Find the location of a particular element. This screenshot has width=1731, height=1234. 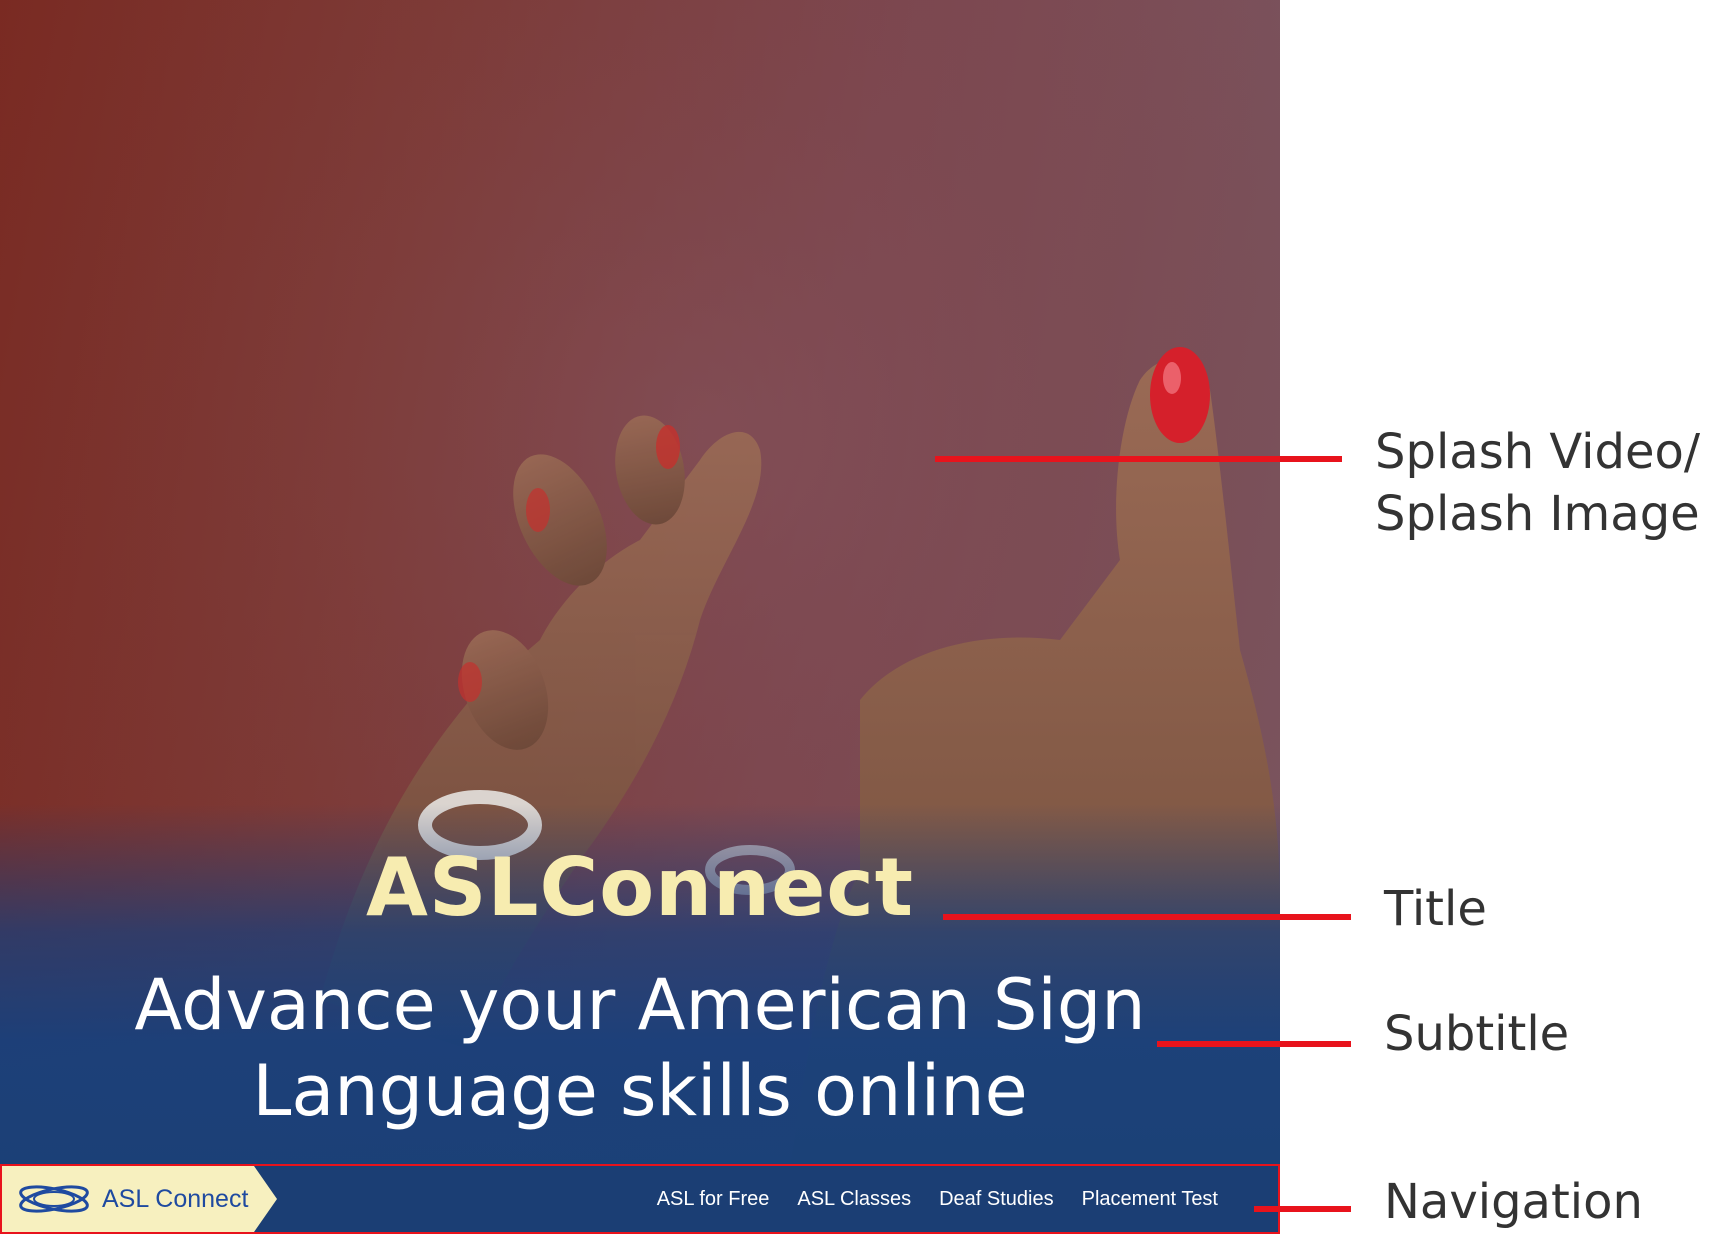

callout-line-title is located at coordinates (1147, 917).